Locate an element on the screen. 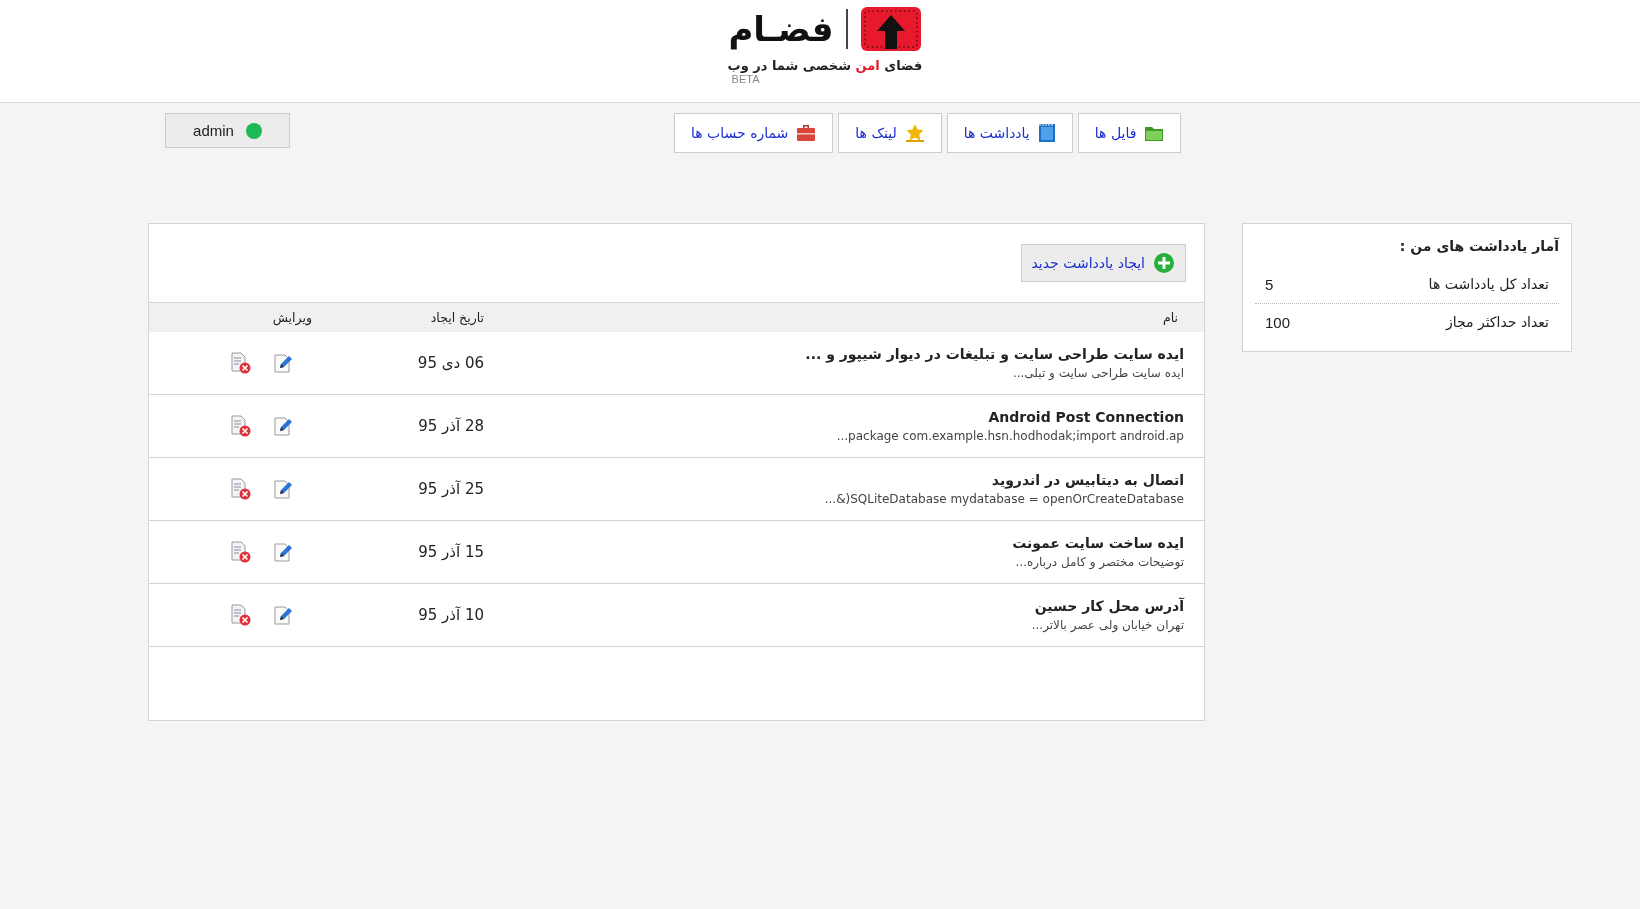 The height and width of the screenshot is (909, 1640). nav-button: یادداشت ها is located at coordinates (1009, 133).